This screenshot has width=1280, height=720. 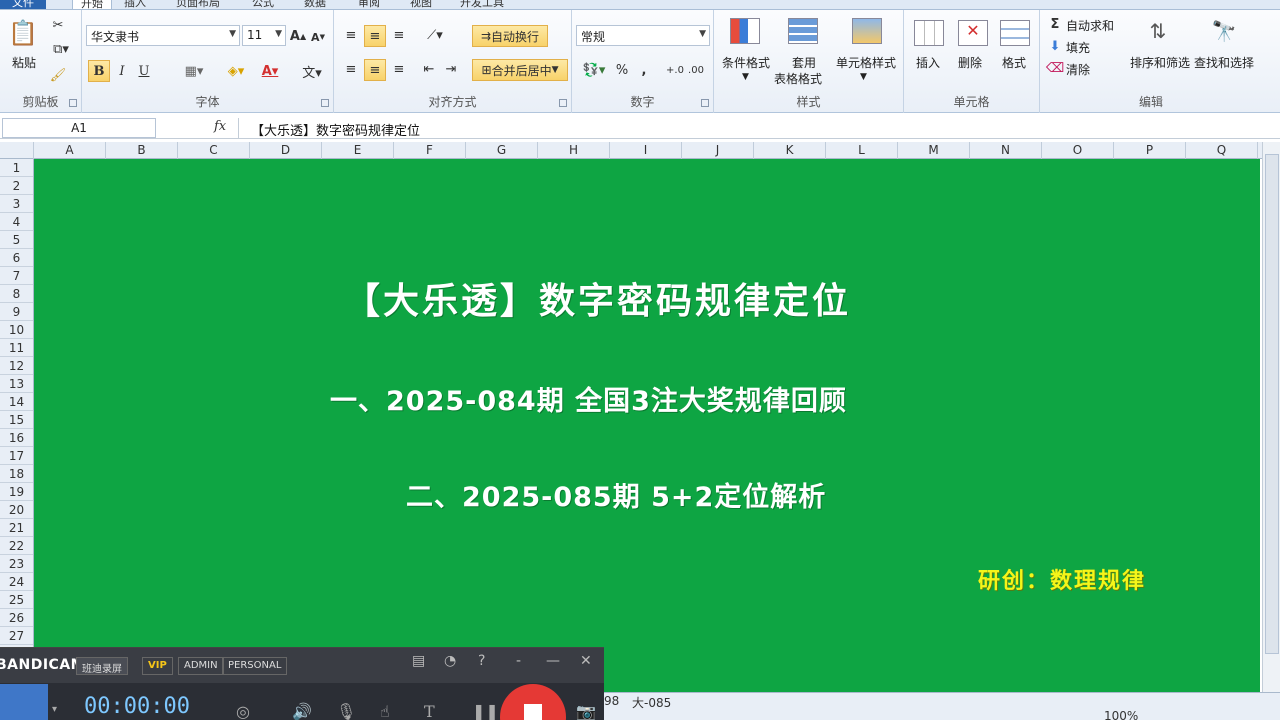 I want to click on row-header: 22, so click(x=16, y=546).